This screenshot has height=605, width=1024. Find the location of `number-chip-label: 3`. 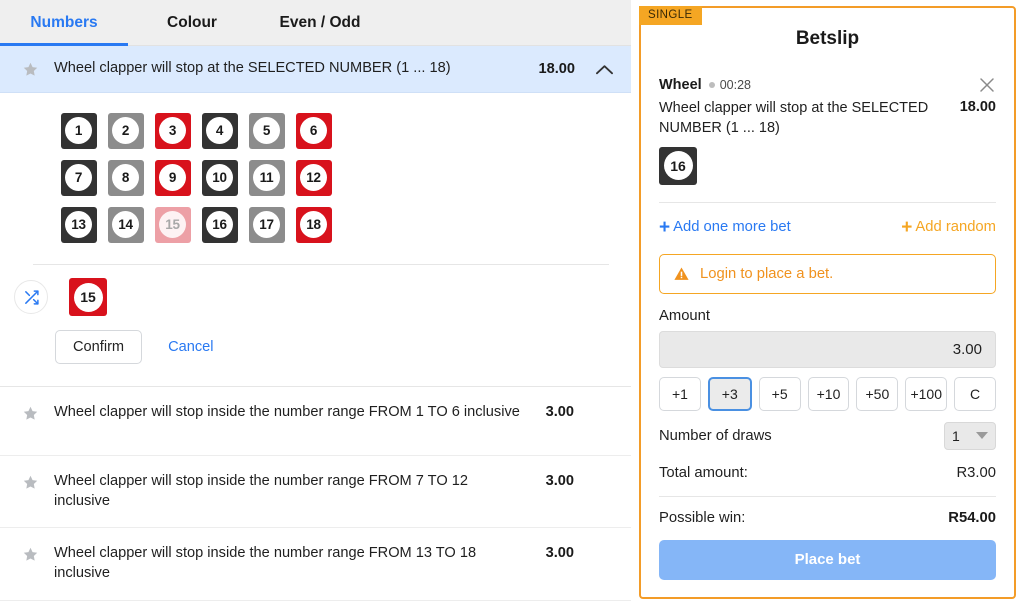

number-chip-label: 3 is located at coordinates (172, 130).